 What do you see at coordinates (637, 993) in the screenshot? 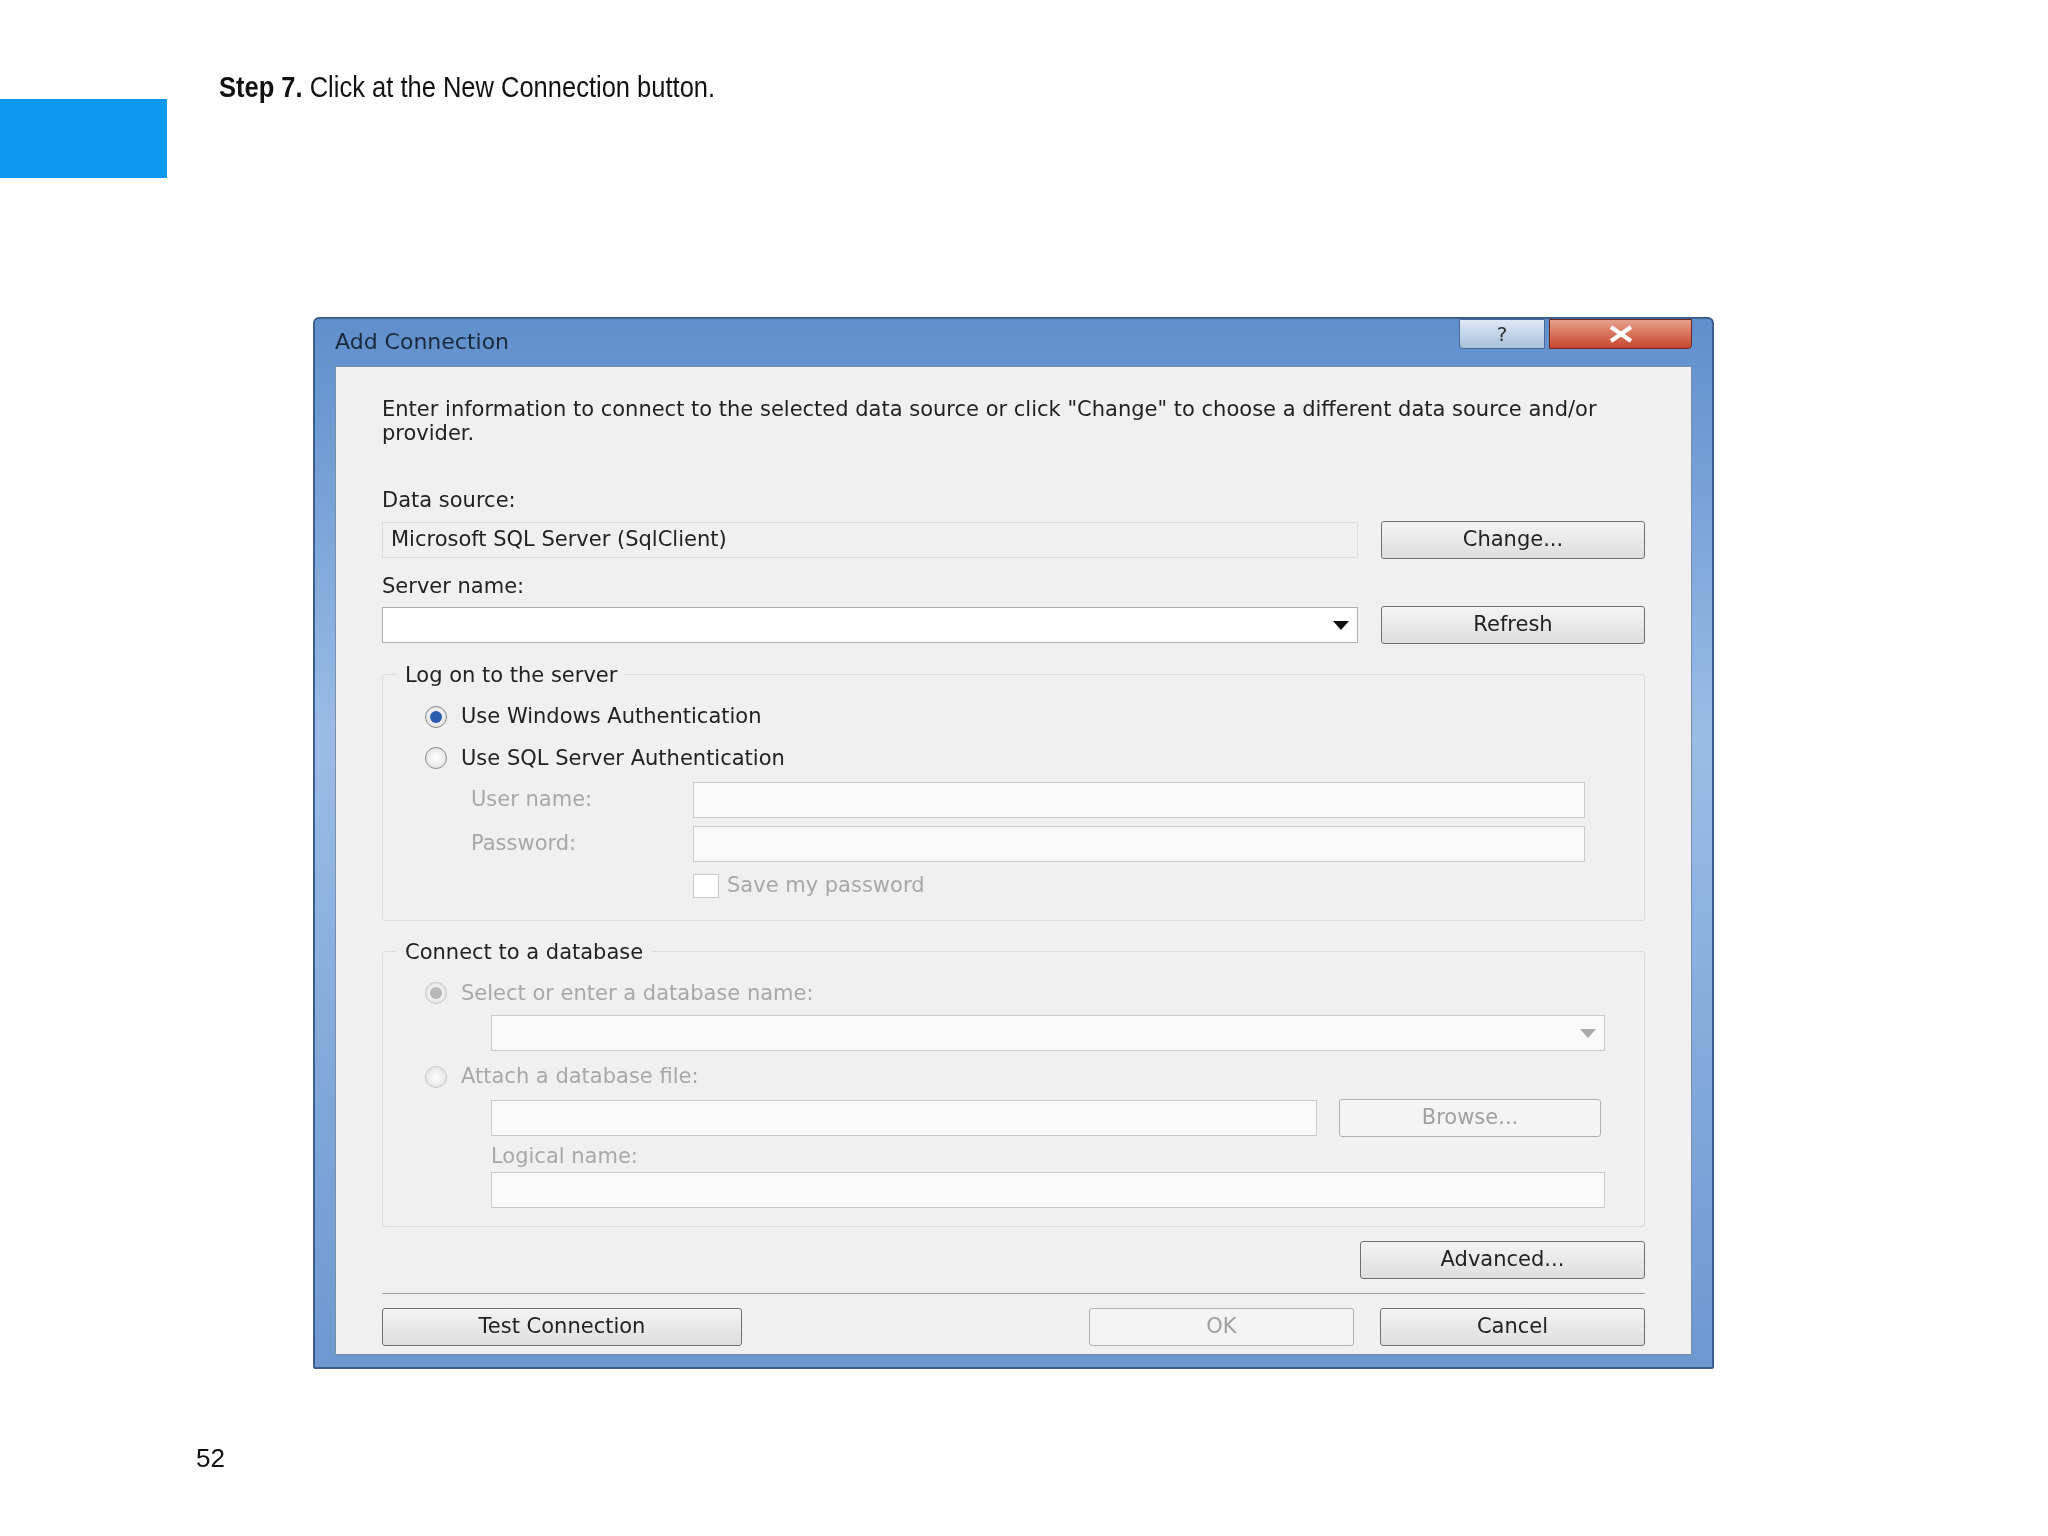
I see `option-label: Select or enter a database name:` at bounding box center [637, 993].